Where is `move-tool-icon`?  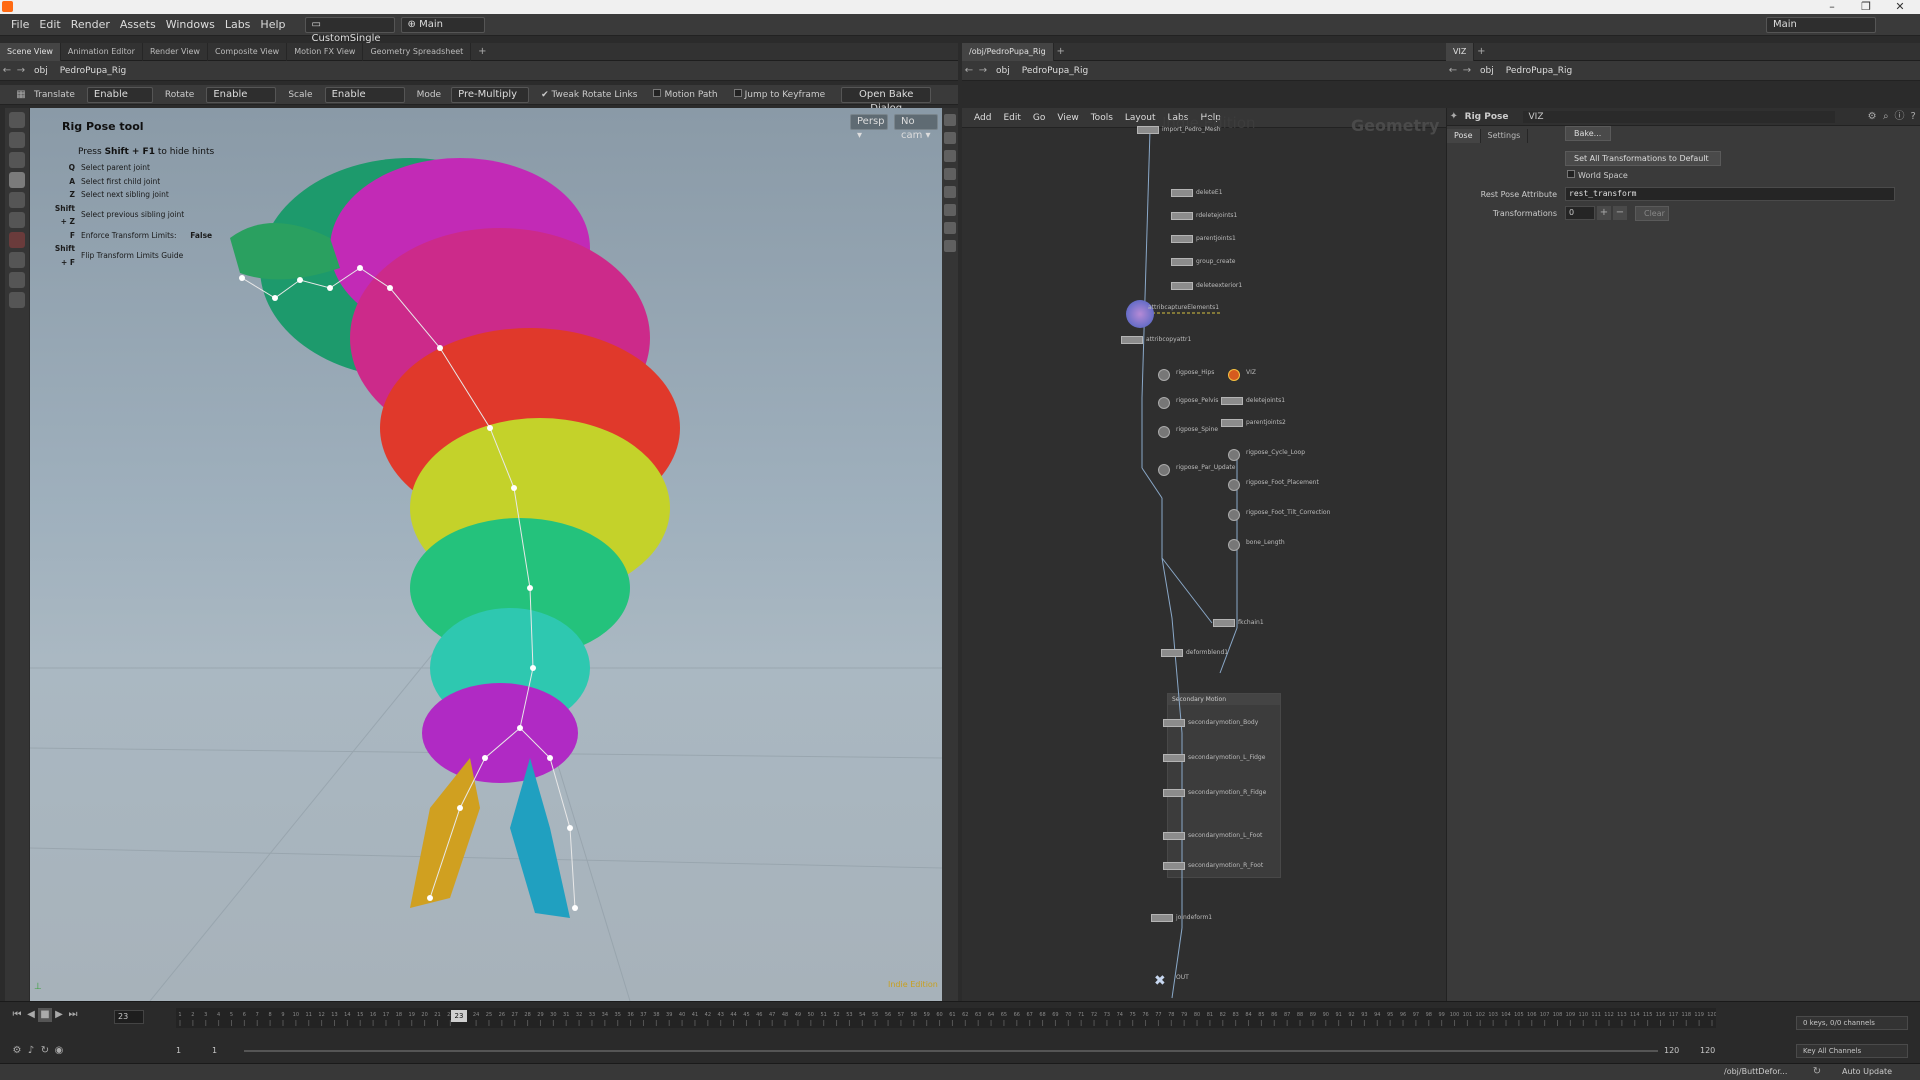 move-tool-icon is located at coordinates (17, 140).